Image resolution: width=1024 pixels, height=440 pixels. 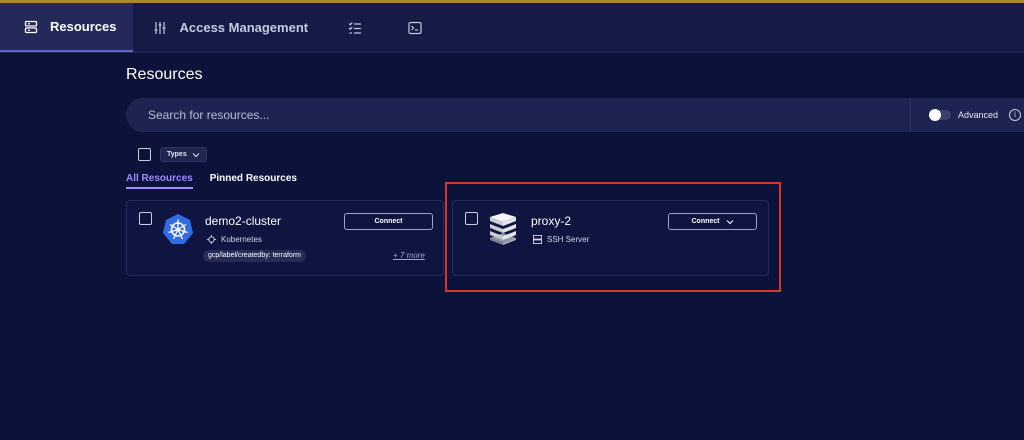 What do you see at coordinates (144, 154) in the screenshot?
I see `select-all-checkbox` at bounding box center [144, 154].